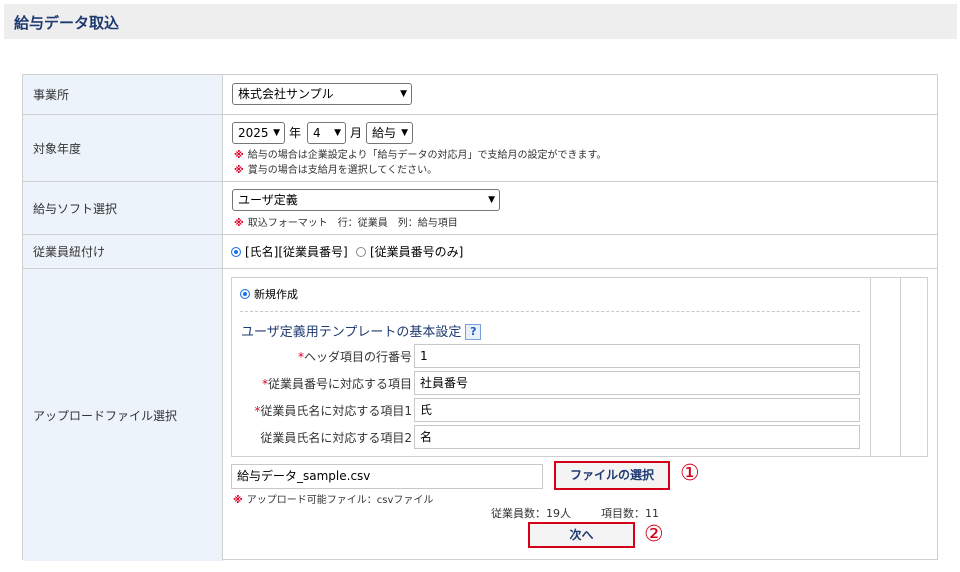  What do you see at coordinates (581, 535) in the screenshot?
I see `next-button: 次へ` at bounding box center [581, 535].